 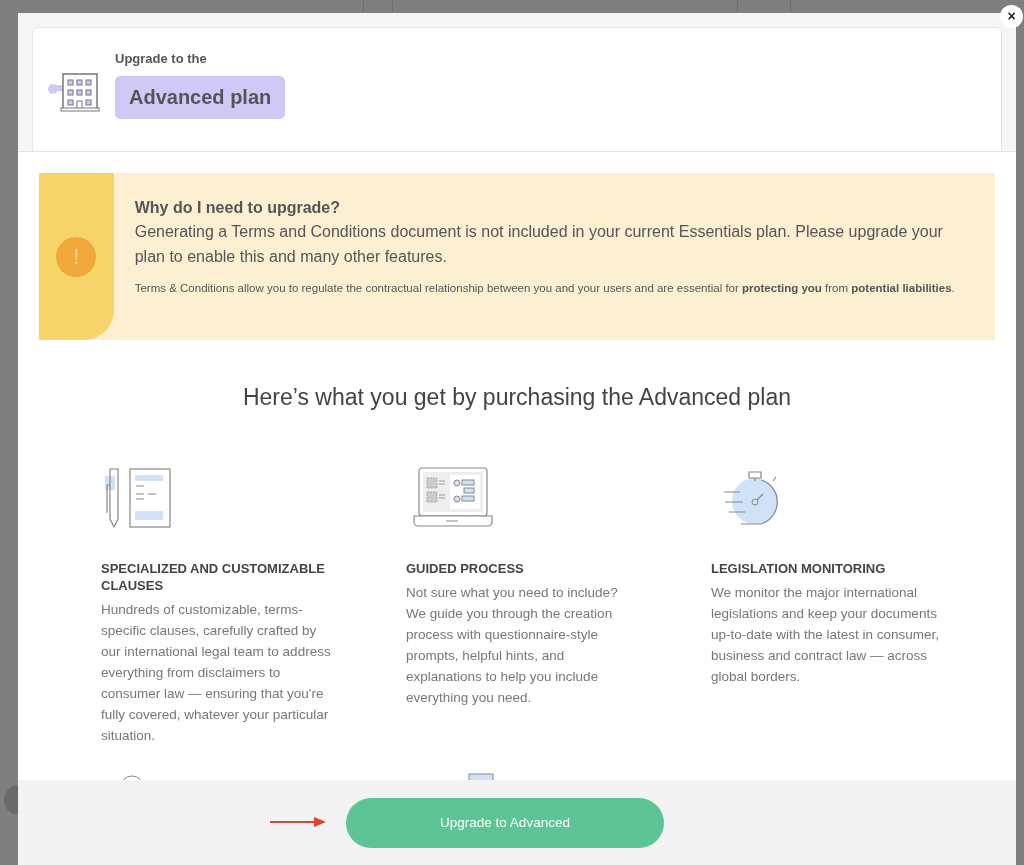 What do you see at coordinates (826, 635) in the screenshot?
I see `feature-description: We monitor the major international legislations and keep your documents up-to-date with the latest in consumer, business and contract law — across global borders.` at bounding box center [826, 635].